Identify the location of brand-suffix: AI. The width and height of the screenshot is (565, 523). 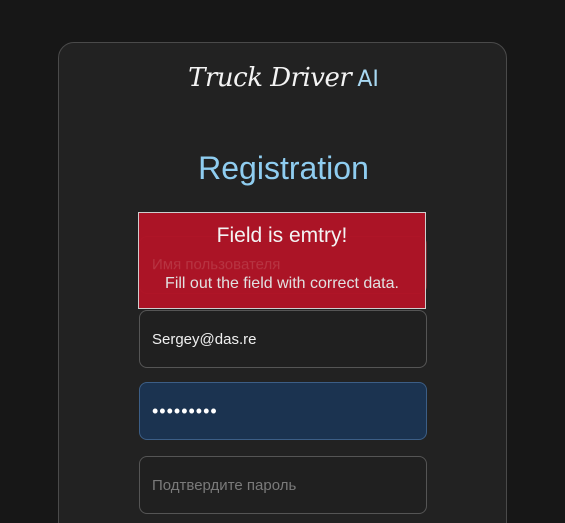
(368, 79).